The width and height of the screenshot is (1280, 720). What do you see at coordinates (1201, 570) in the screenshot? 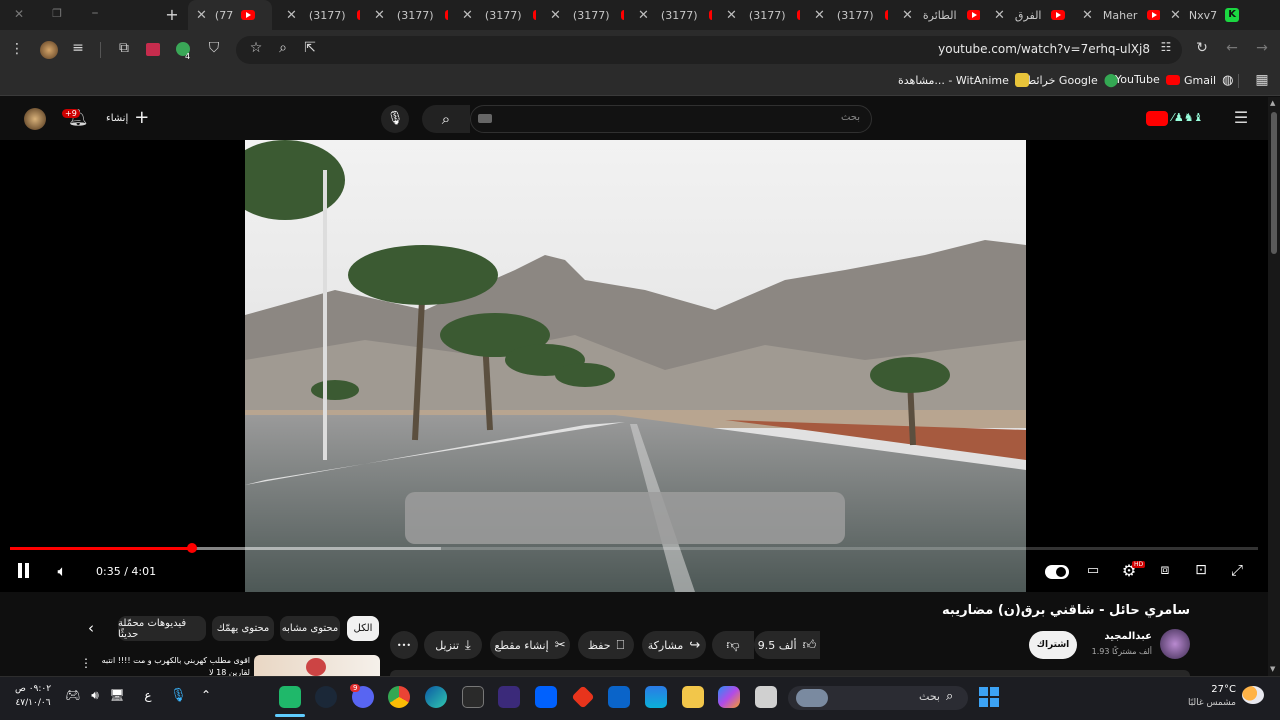
I see `cast-icon: ⊡` at bounding box center [1201, 570].